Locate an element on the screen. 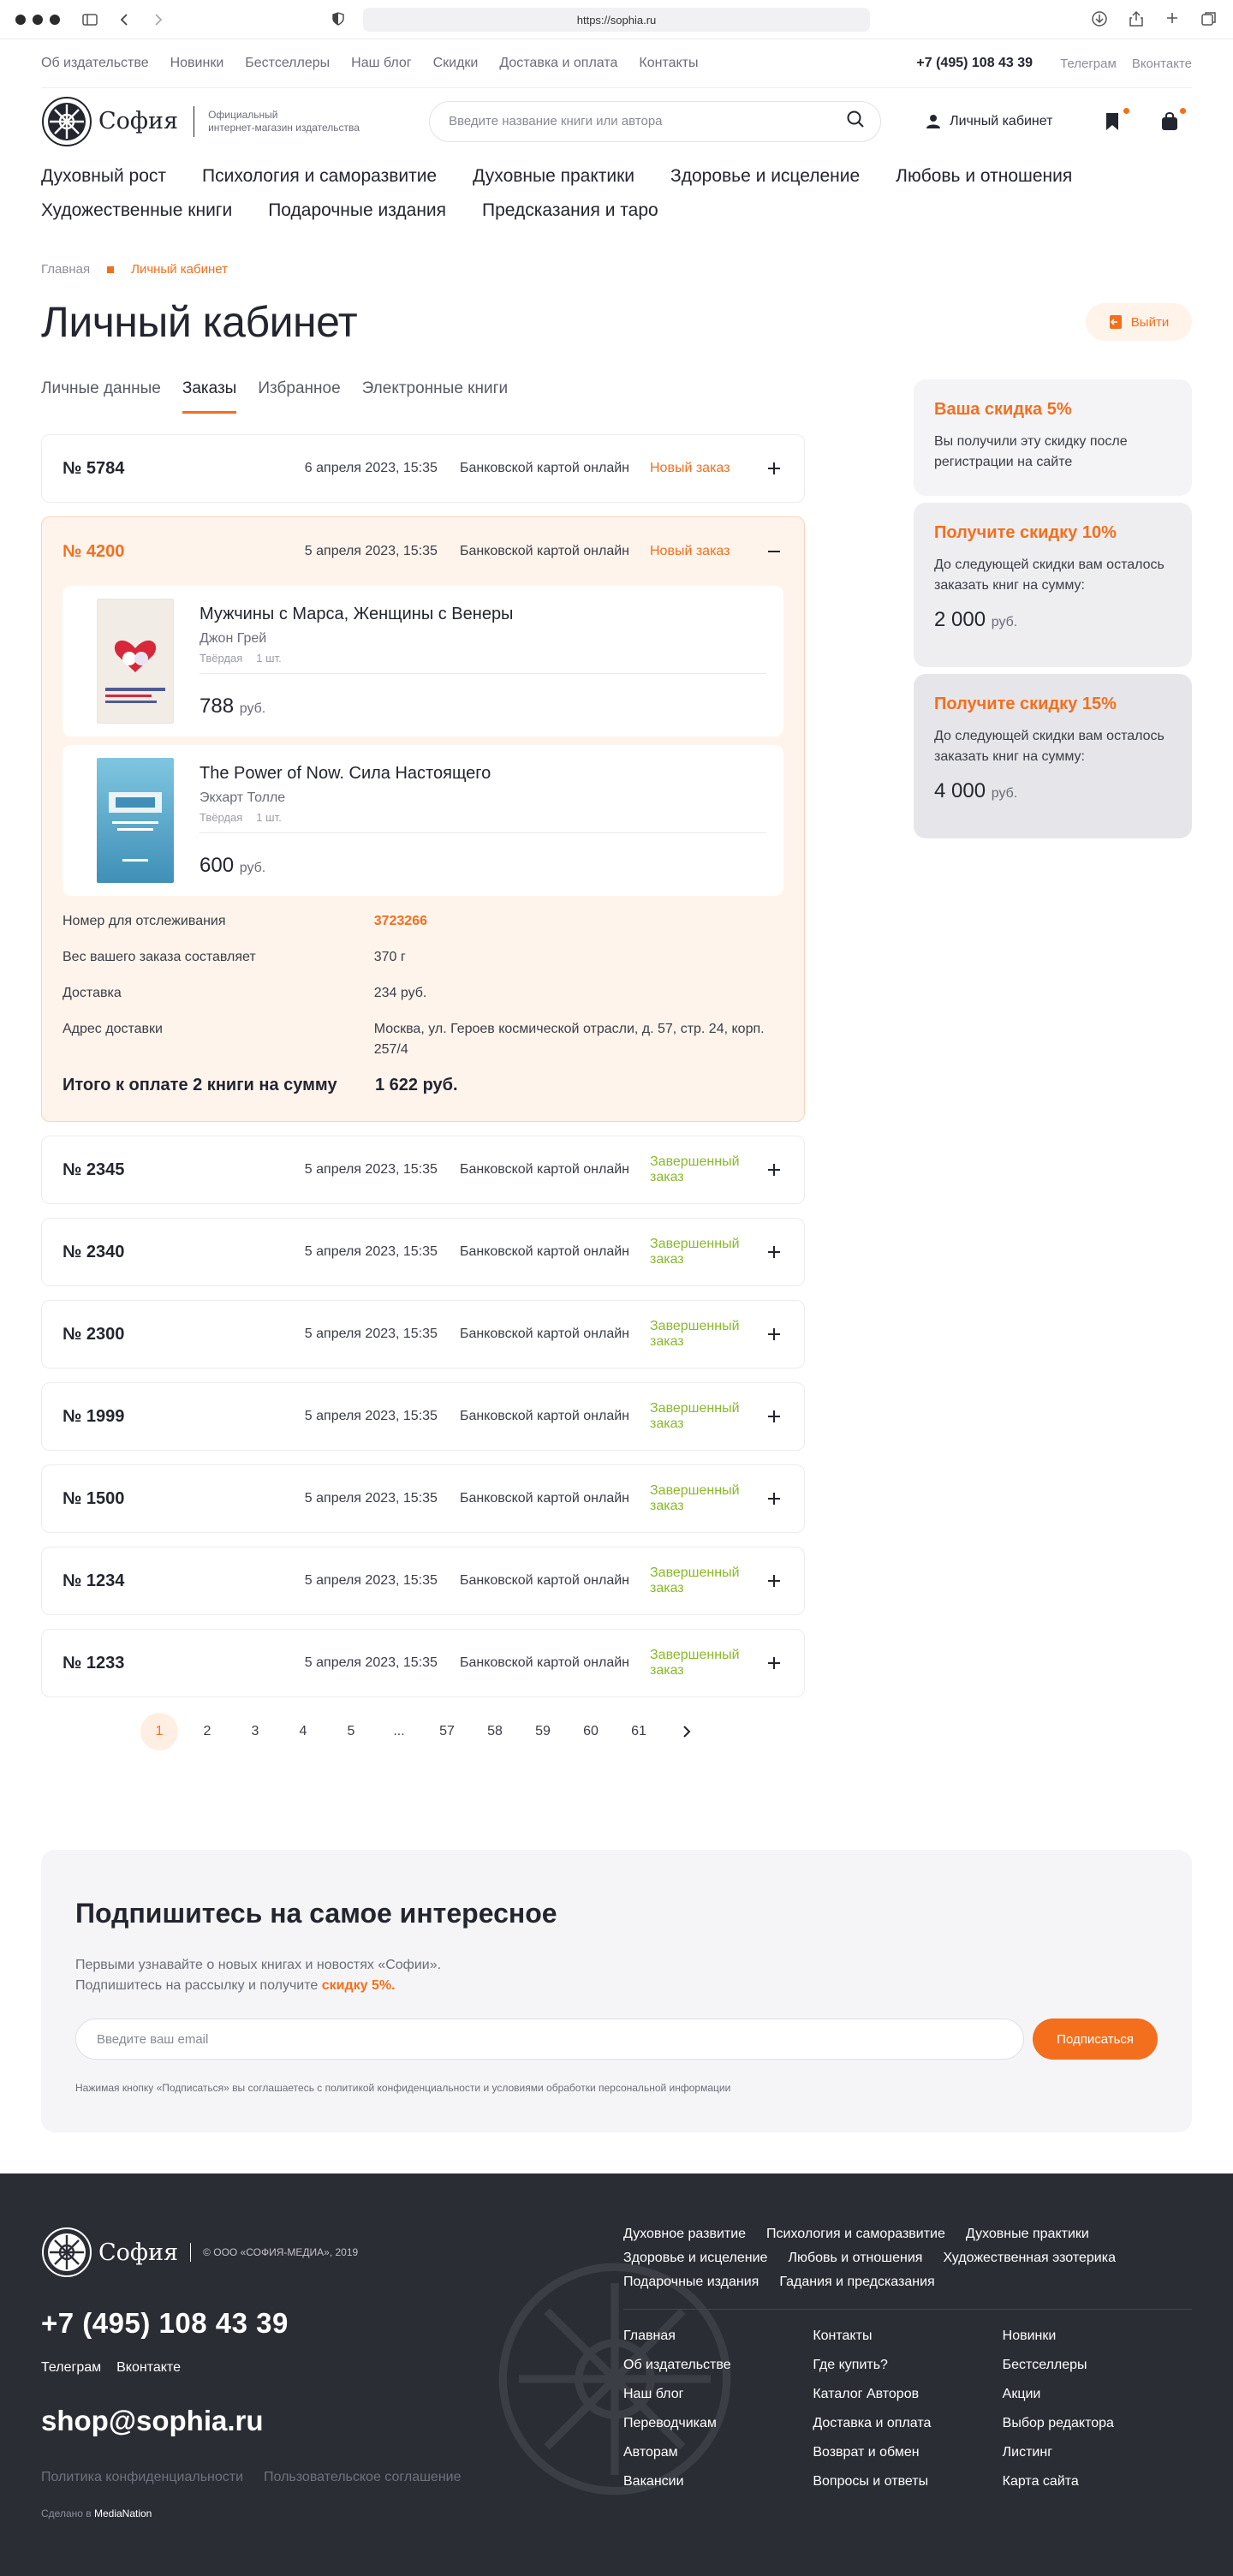 The height and width of the screenshot is (2576, 1233). category-spiritual-growth: Духовный рост is located at coordinates (103, 176).